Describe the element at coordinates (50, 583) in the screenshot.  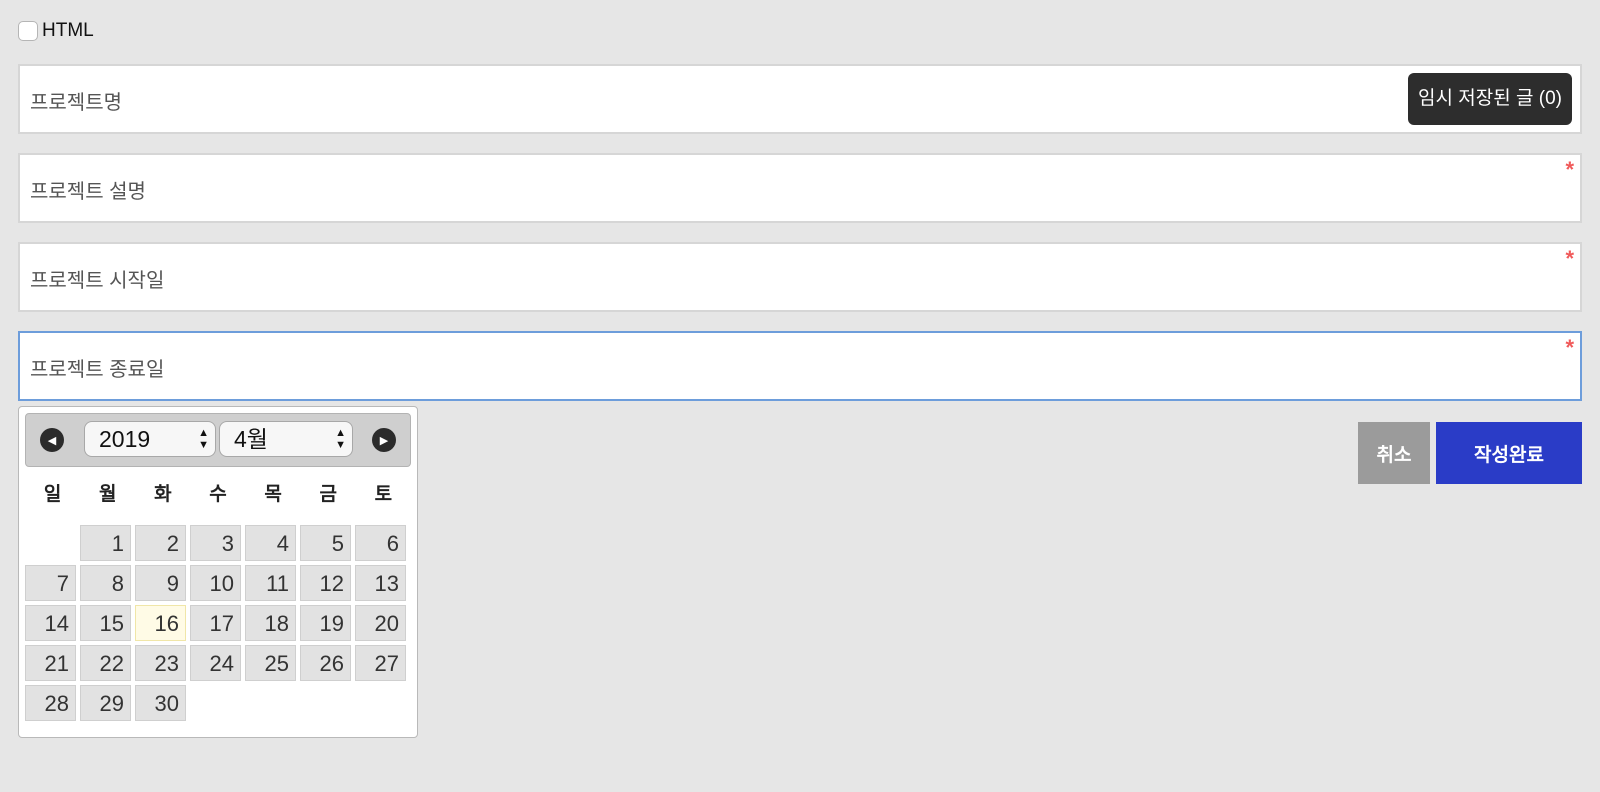
I see `day-cell: 7` at that location.